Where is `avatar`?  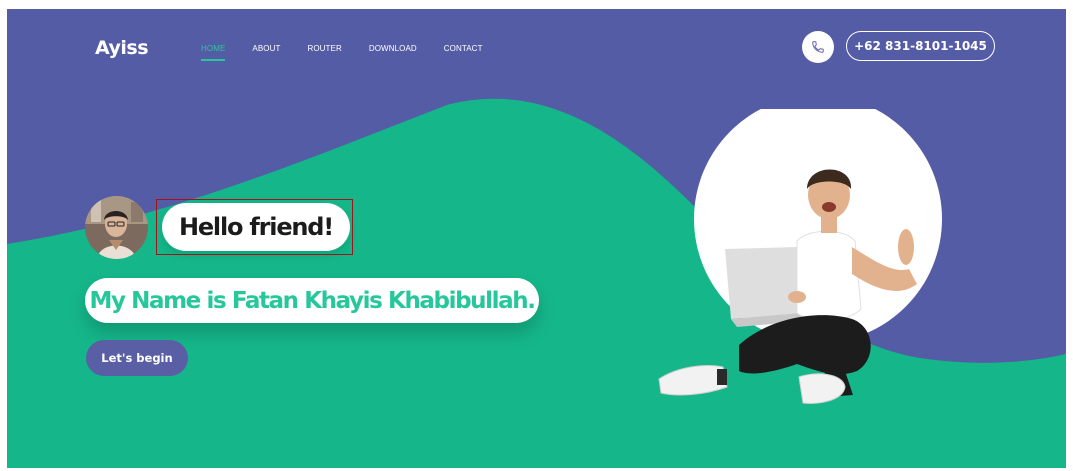 avatar is located at coordinates (116, 227).